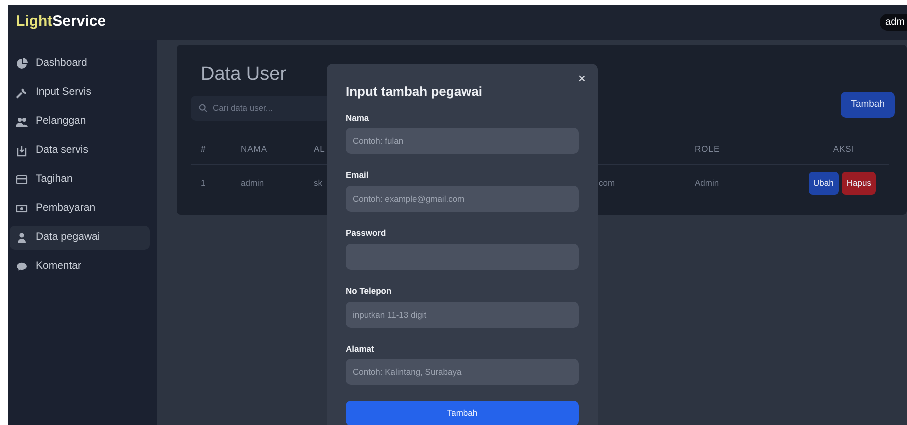  What do you see at coordinates (22, 209) in the screenshot?
I see `banknote-icon` at bounding box center [22, 209].